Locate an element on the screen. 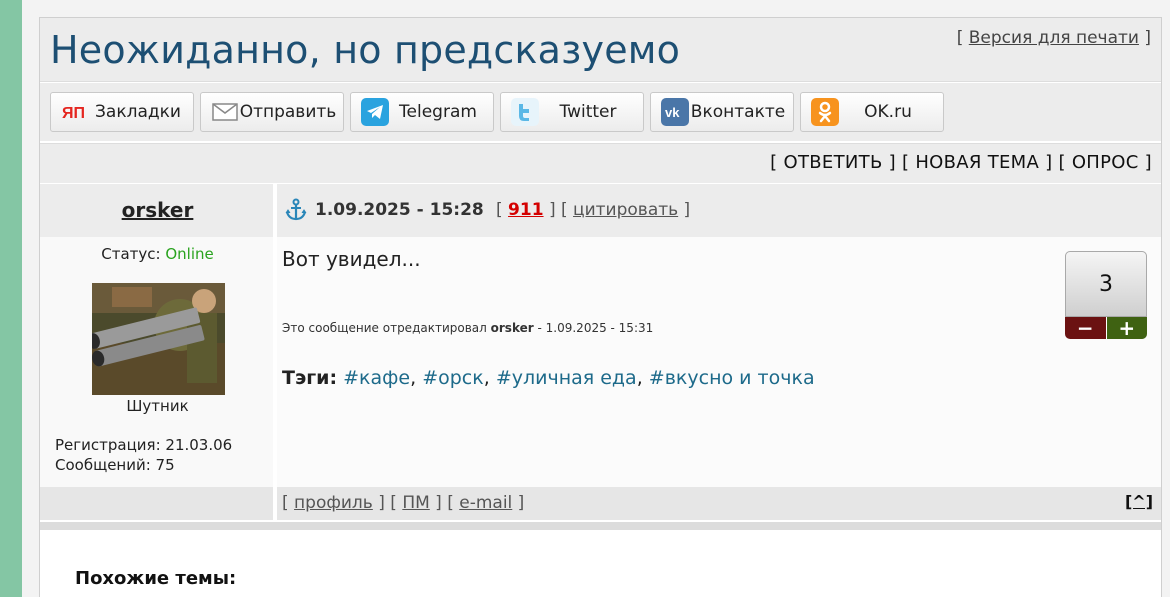 This screenshot has width=1170, height=597. edited-by: orsker is located at coordinates (512, 328).